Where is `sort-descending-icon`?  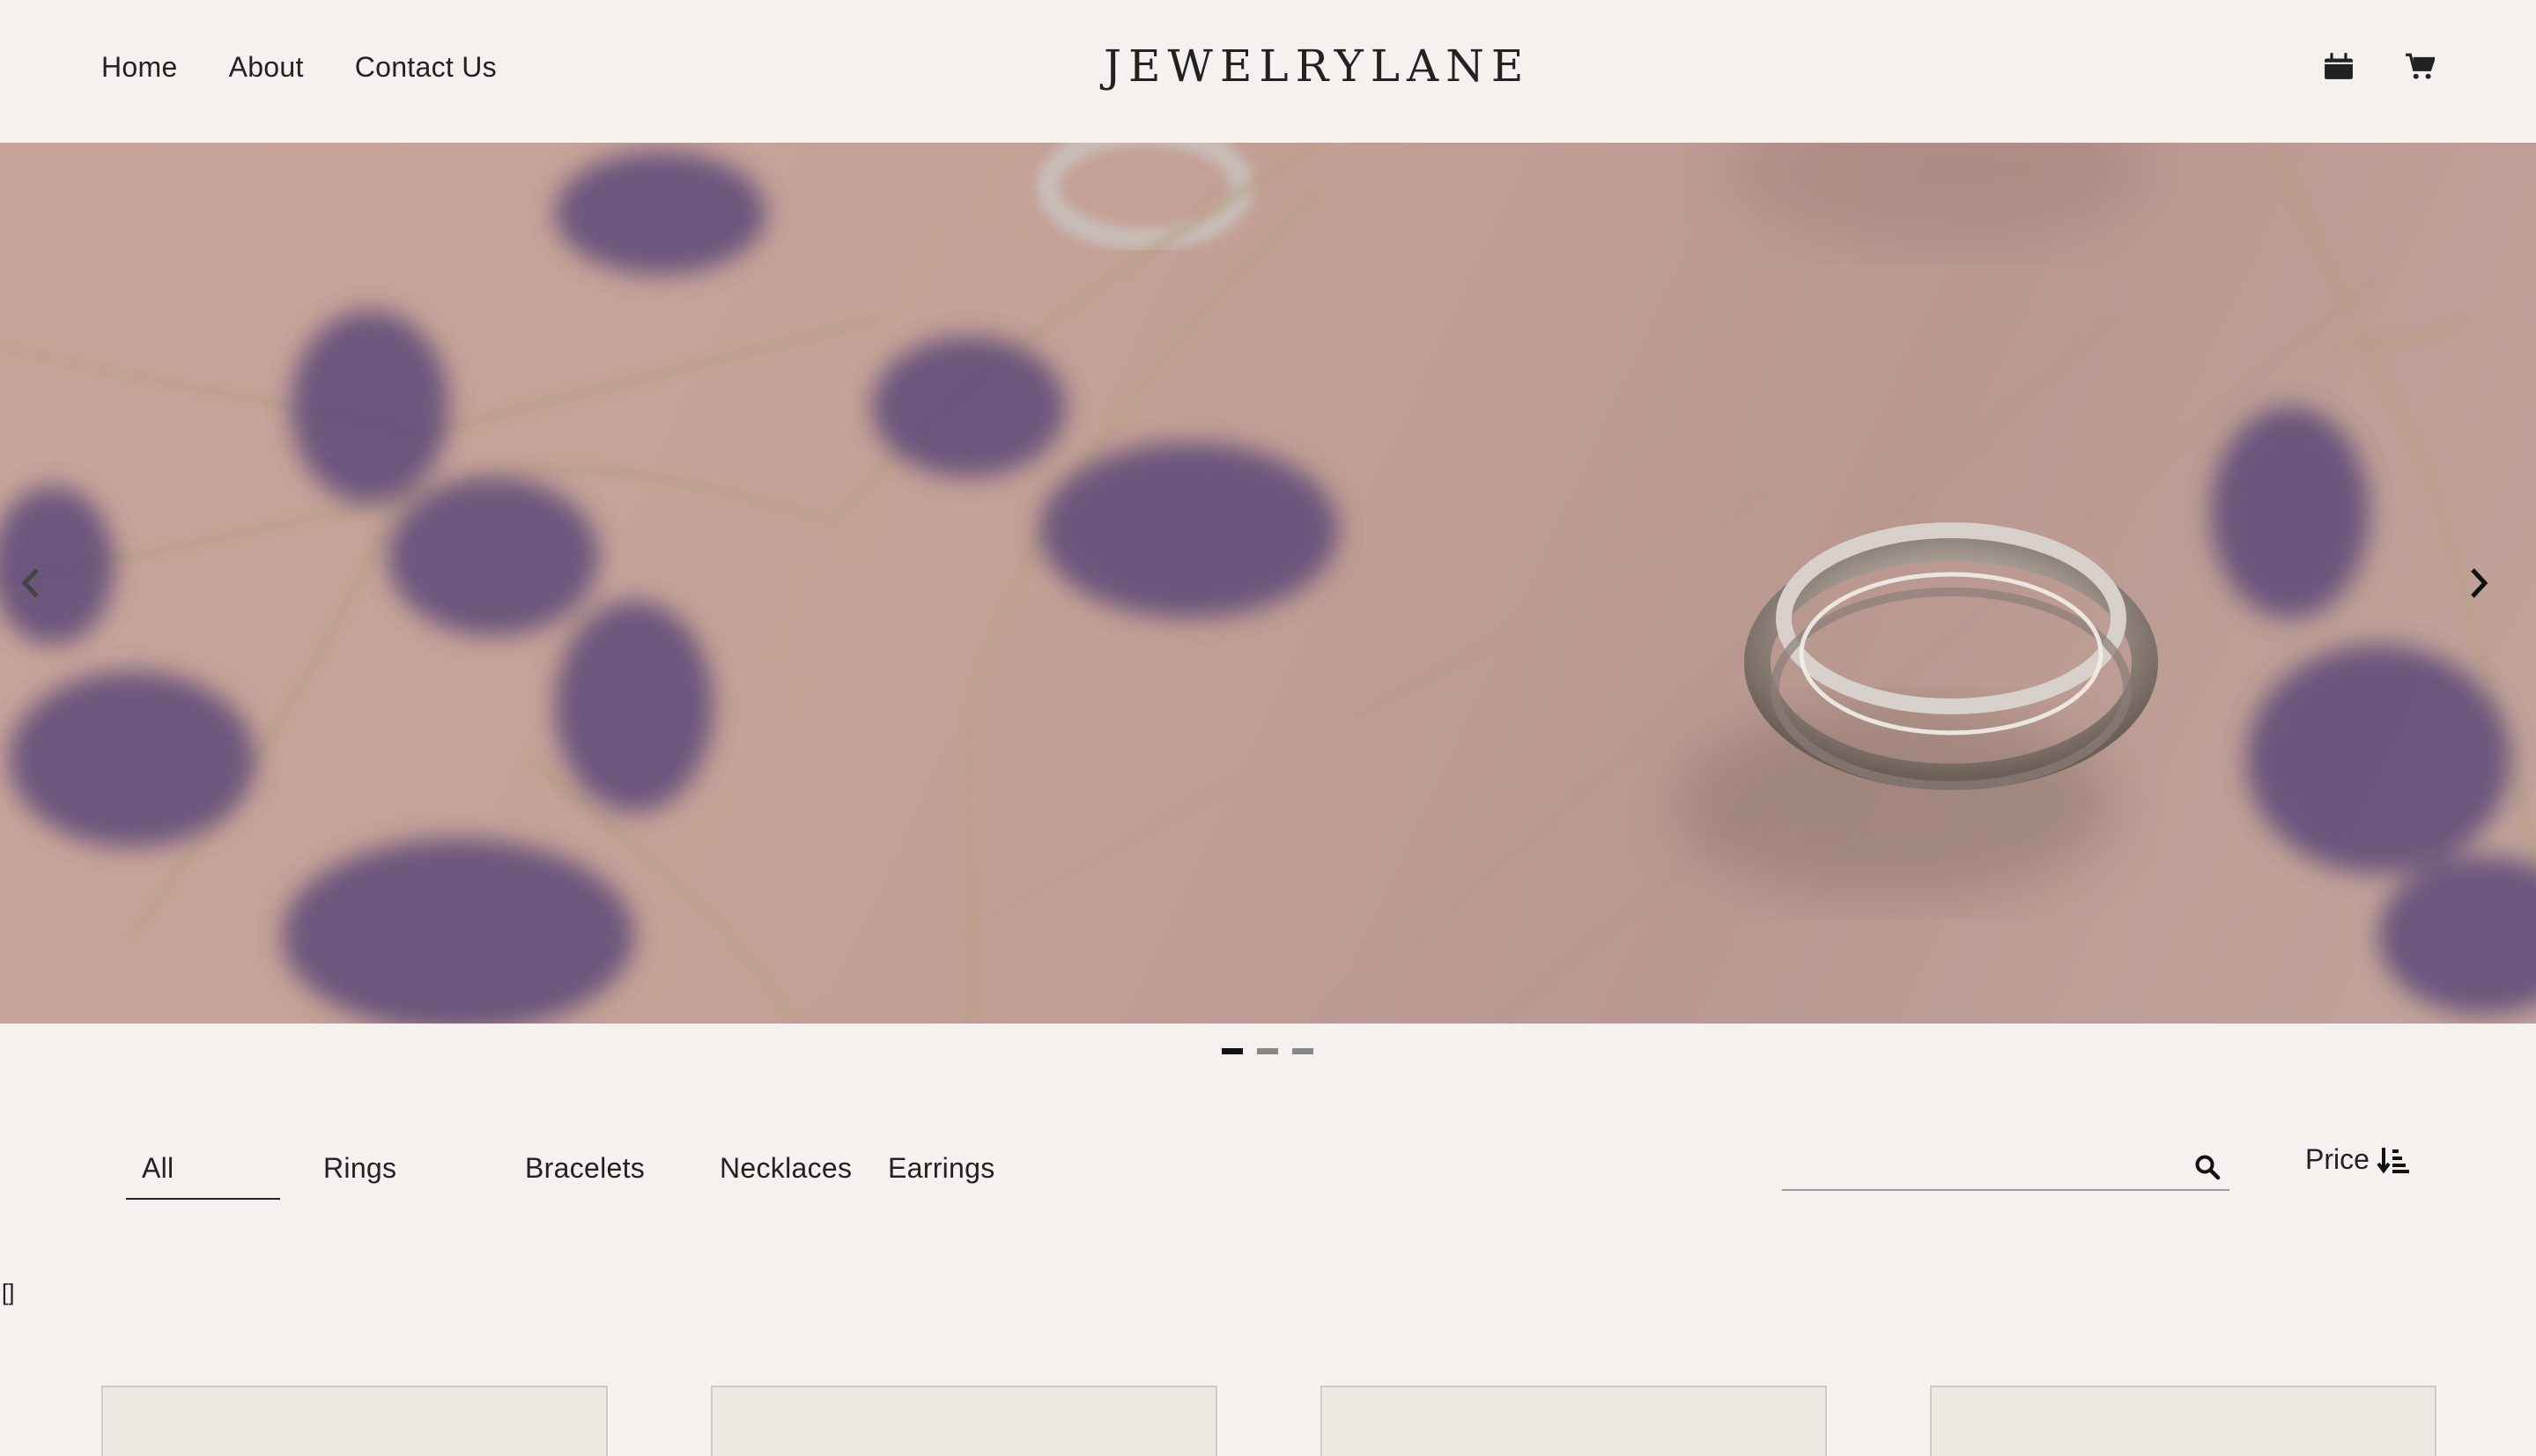
sort-descending-icon is located at coordinates (2393, 1160).